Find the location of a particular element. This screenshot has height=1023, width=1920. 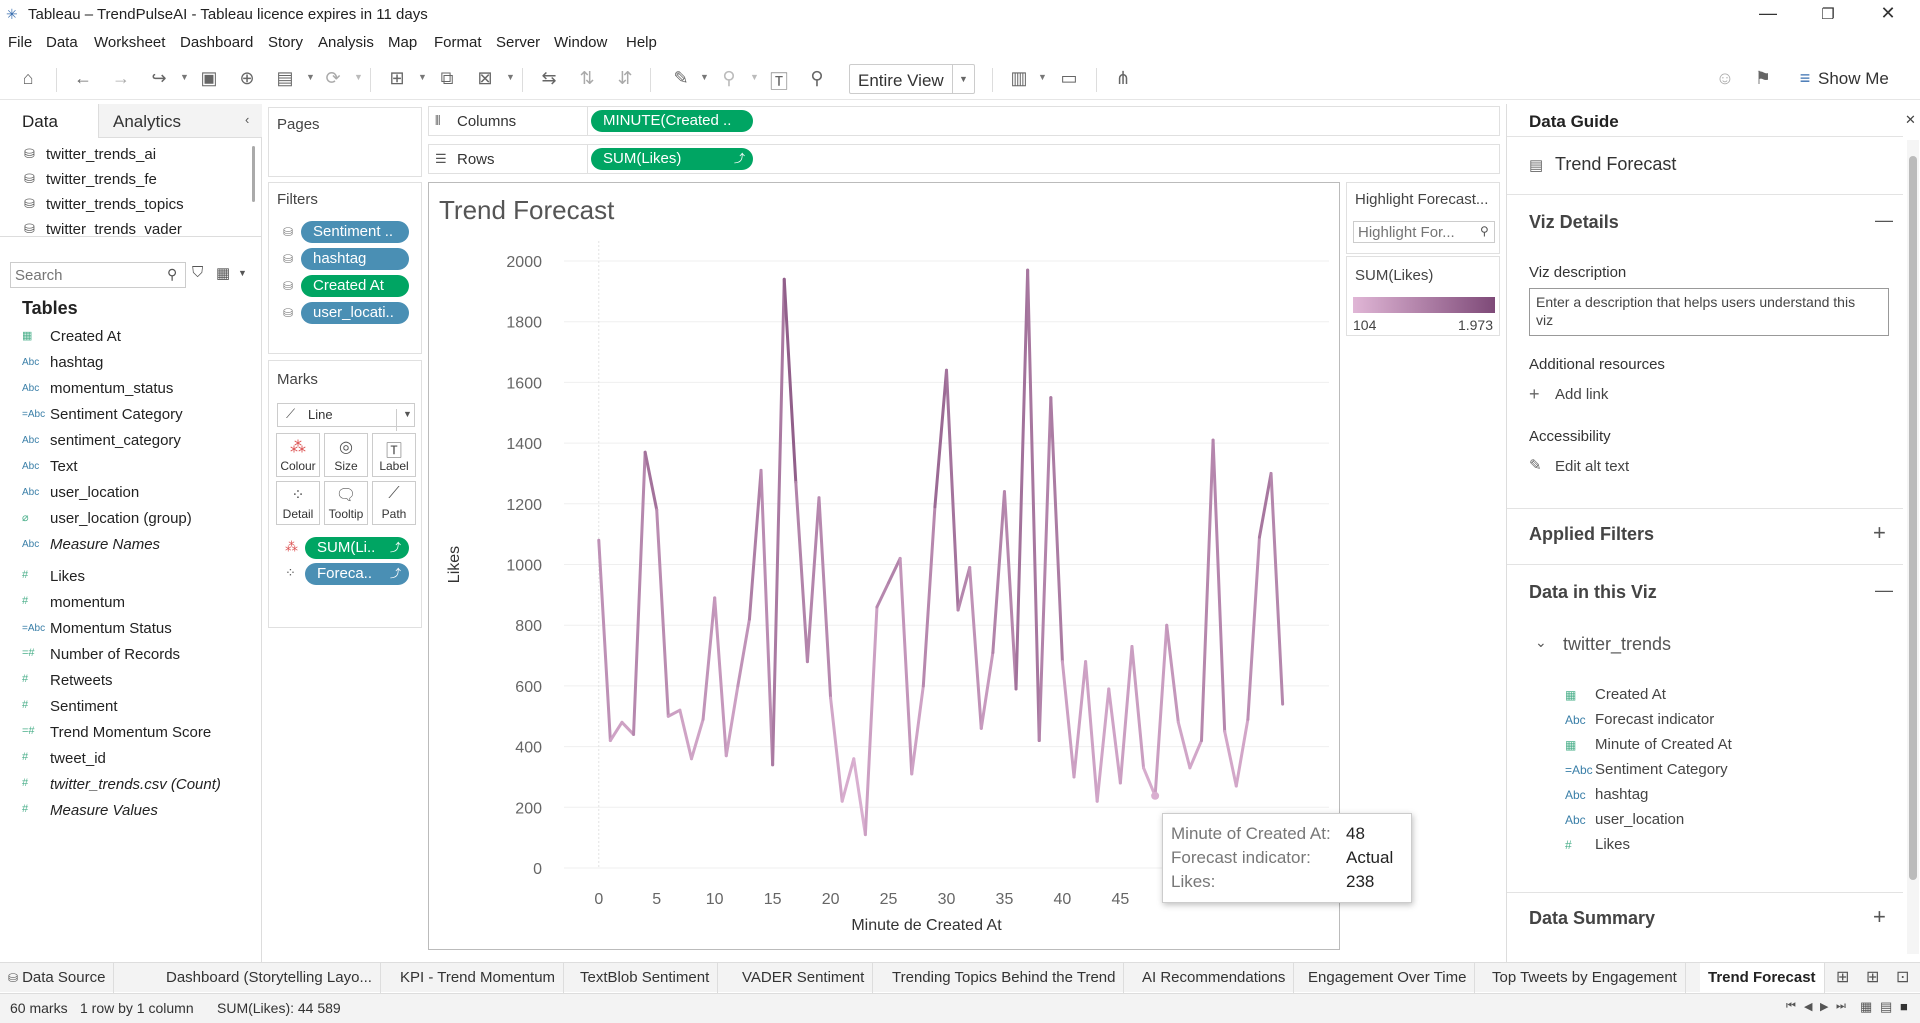

rows-shelf: ☰ Rows SUM(Likes) ⤴ is located at coordinates (964, 159).